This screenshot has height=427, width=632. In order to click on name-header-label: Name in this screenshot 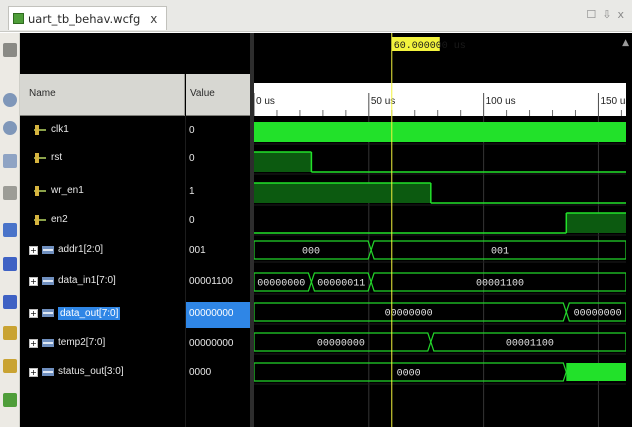, I will do `click(42, 93)`.